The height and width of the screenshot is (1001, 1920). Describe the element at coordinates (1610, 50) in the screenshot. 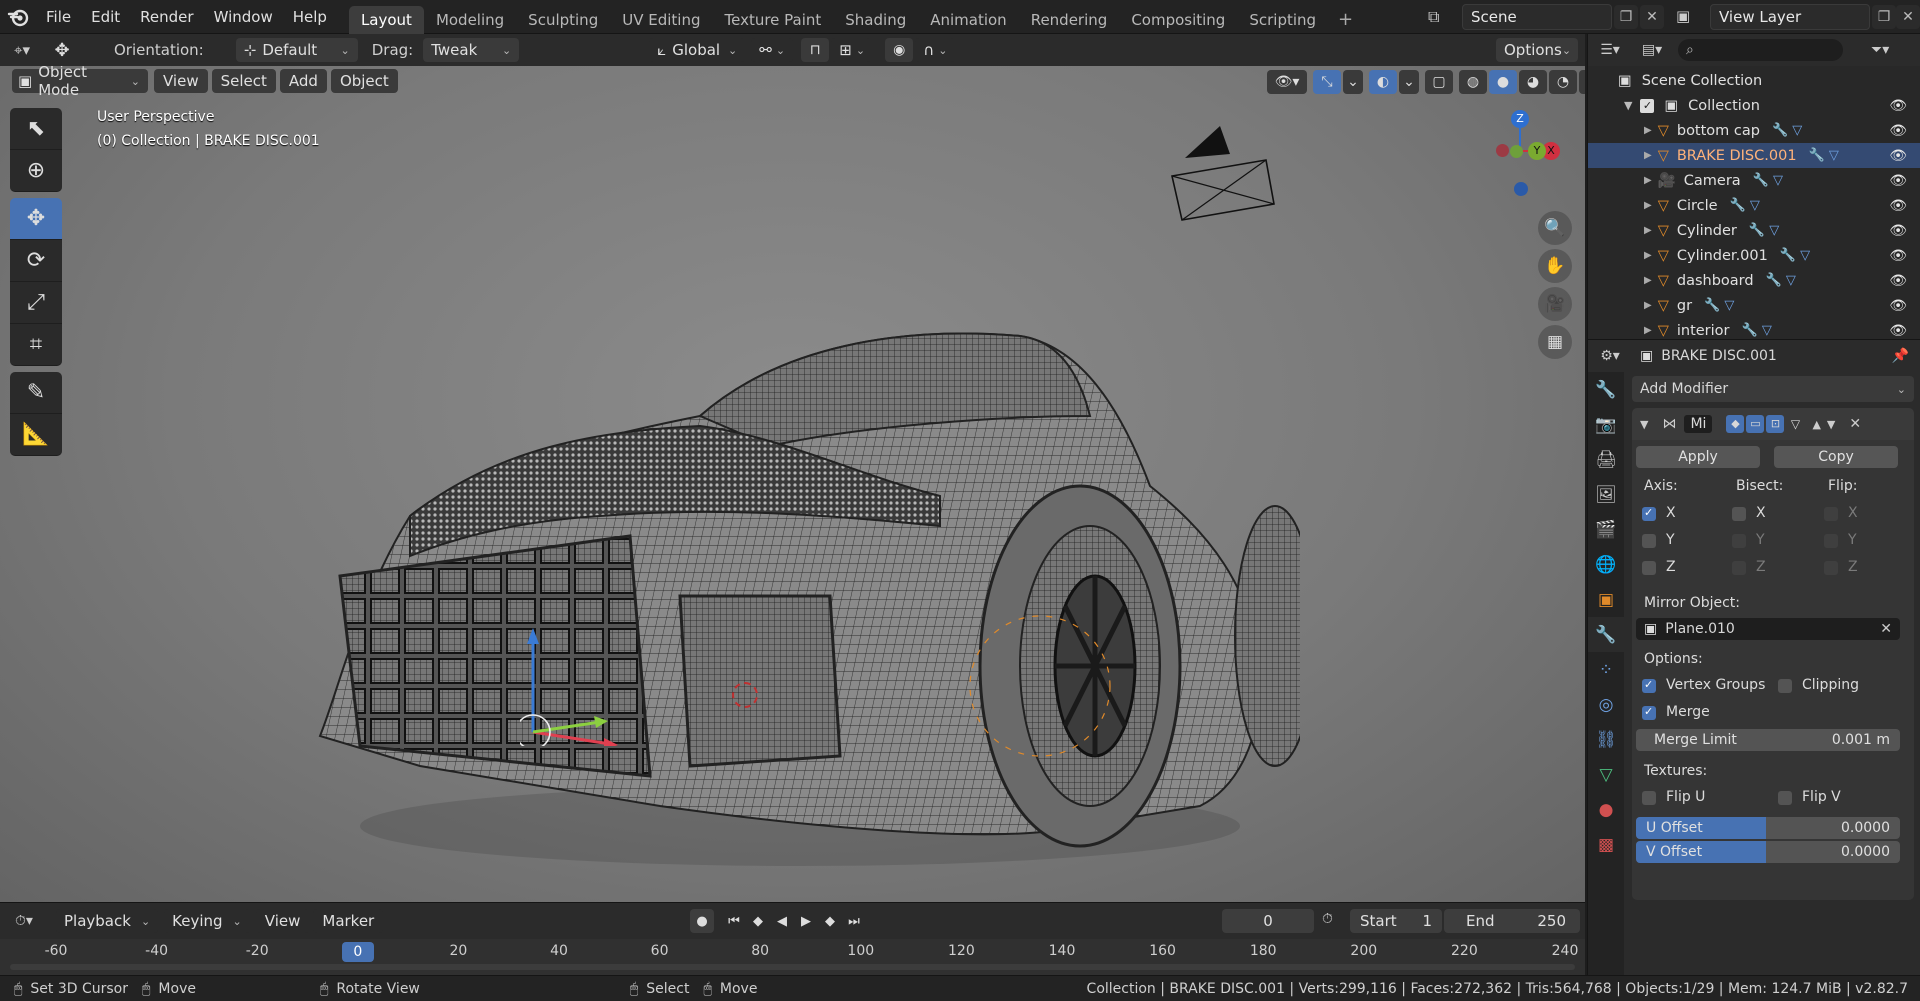

I see `outliner-editor-icon: ☰▾` at that location.